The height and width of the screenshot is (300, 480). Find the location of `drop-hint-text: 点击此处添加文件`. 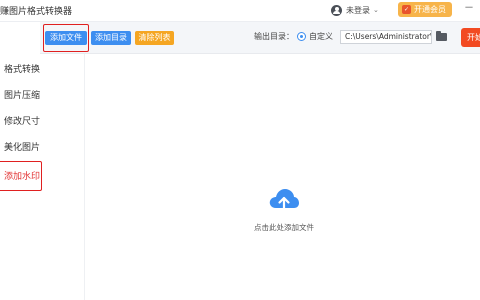

drop-hint-text: 点击此处添加文件 is located at coordinates (284, 227).